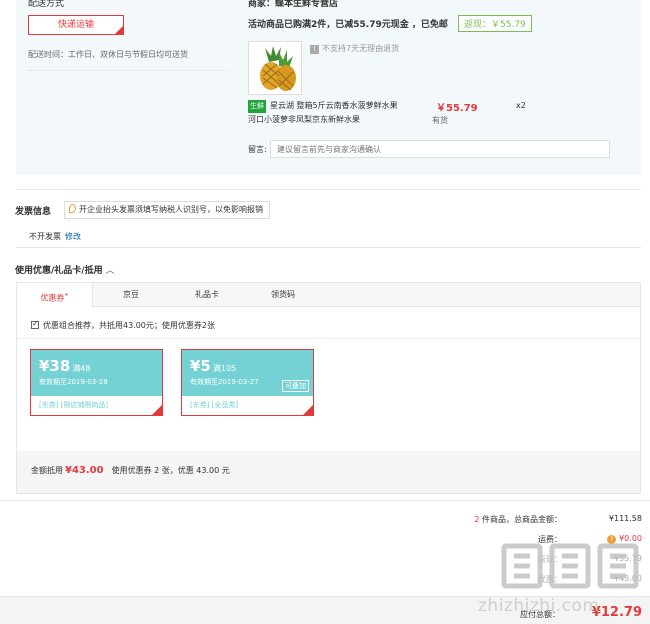  What do you see at coordinates (81, 368) in the screenshot?
I see `coupon-condition: 满48` at bounding box center [81, 368].